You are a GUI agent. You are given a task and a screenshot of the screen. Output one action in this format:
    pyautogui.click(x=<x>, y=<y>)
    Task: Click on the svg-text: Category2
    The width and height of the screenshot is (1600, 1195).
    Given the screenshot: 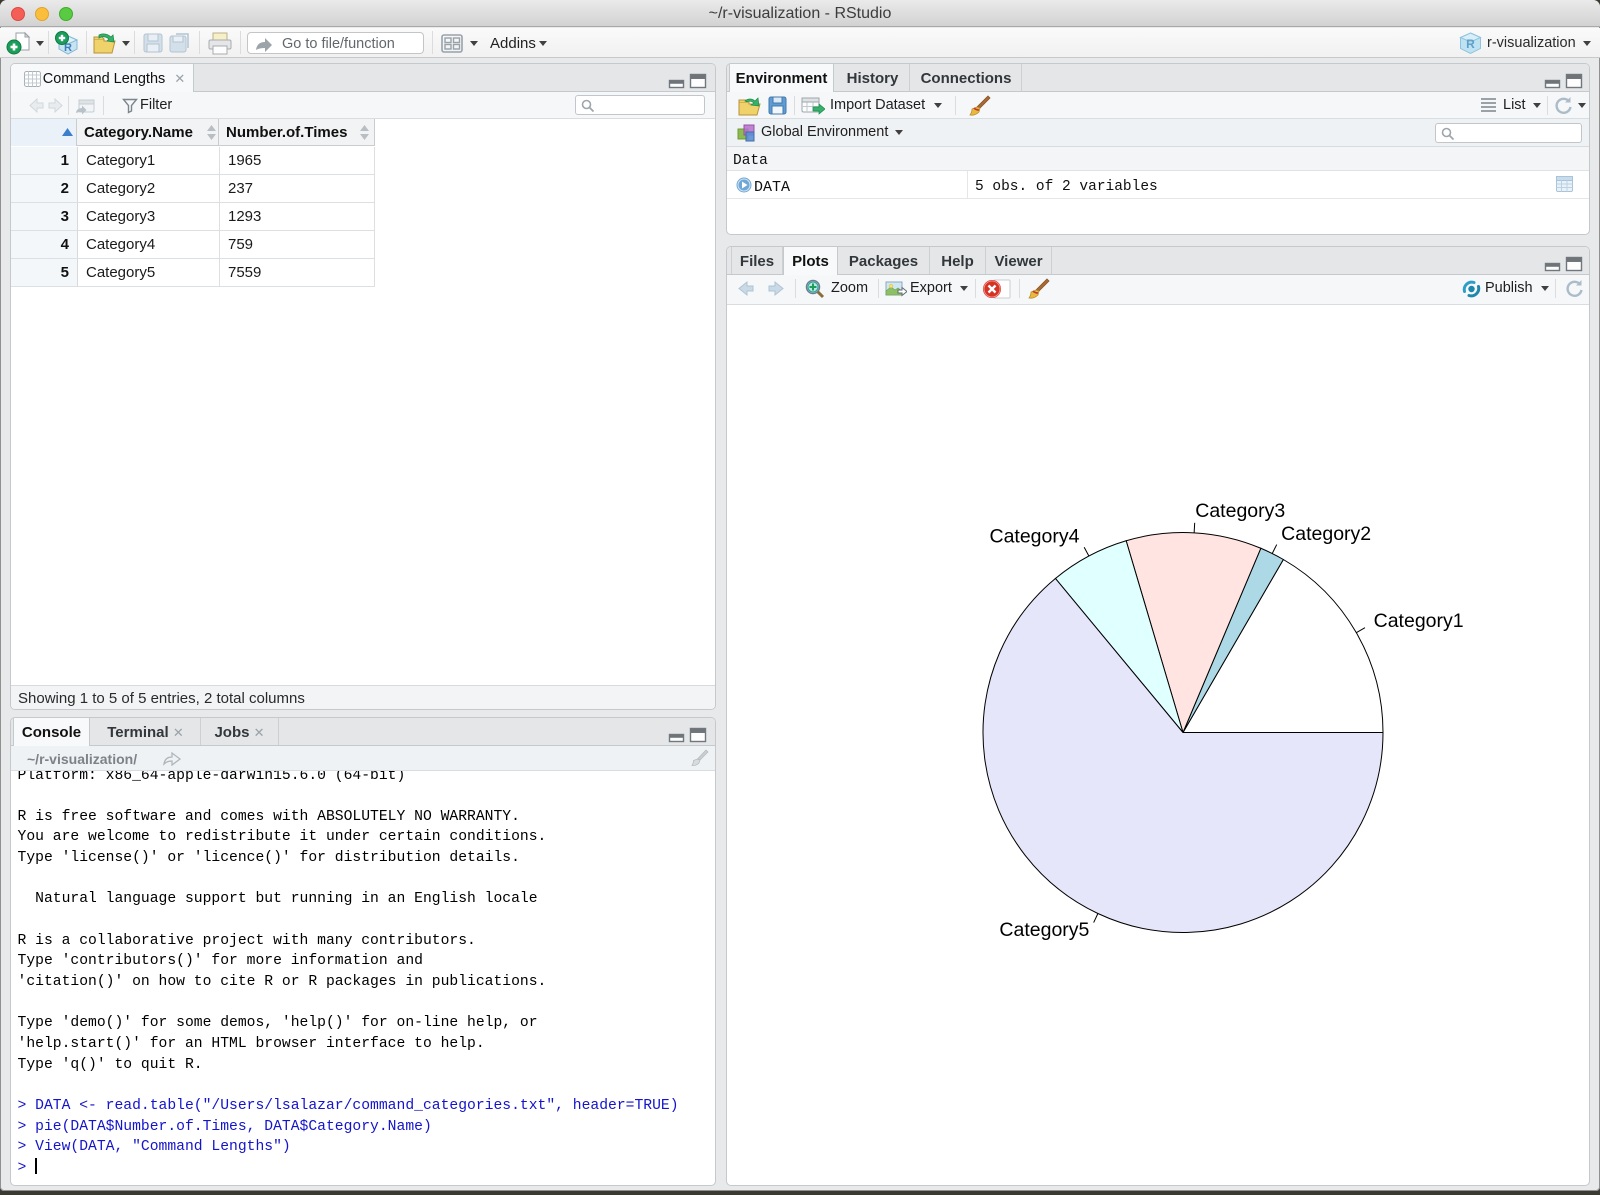 What is the action you would take?
    pyautogui.click(x=1326, y=534)
    